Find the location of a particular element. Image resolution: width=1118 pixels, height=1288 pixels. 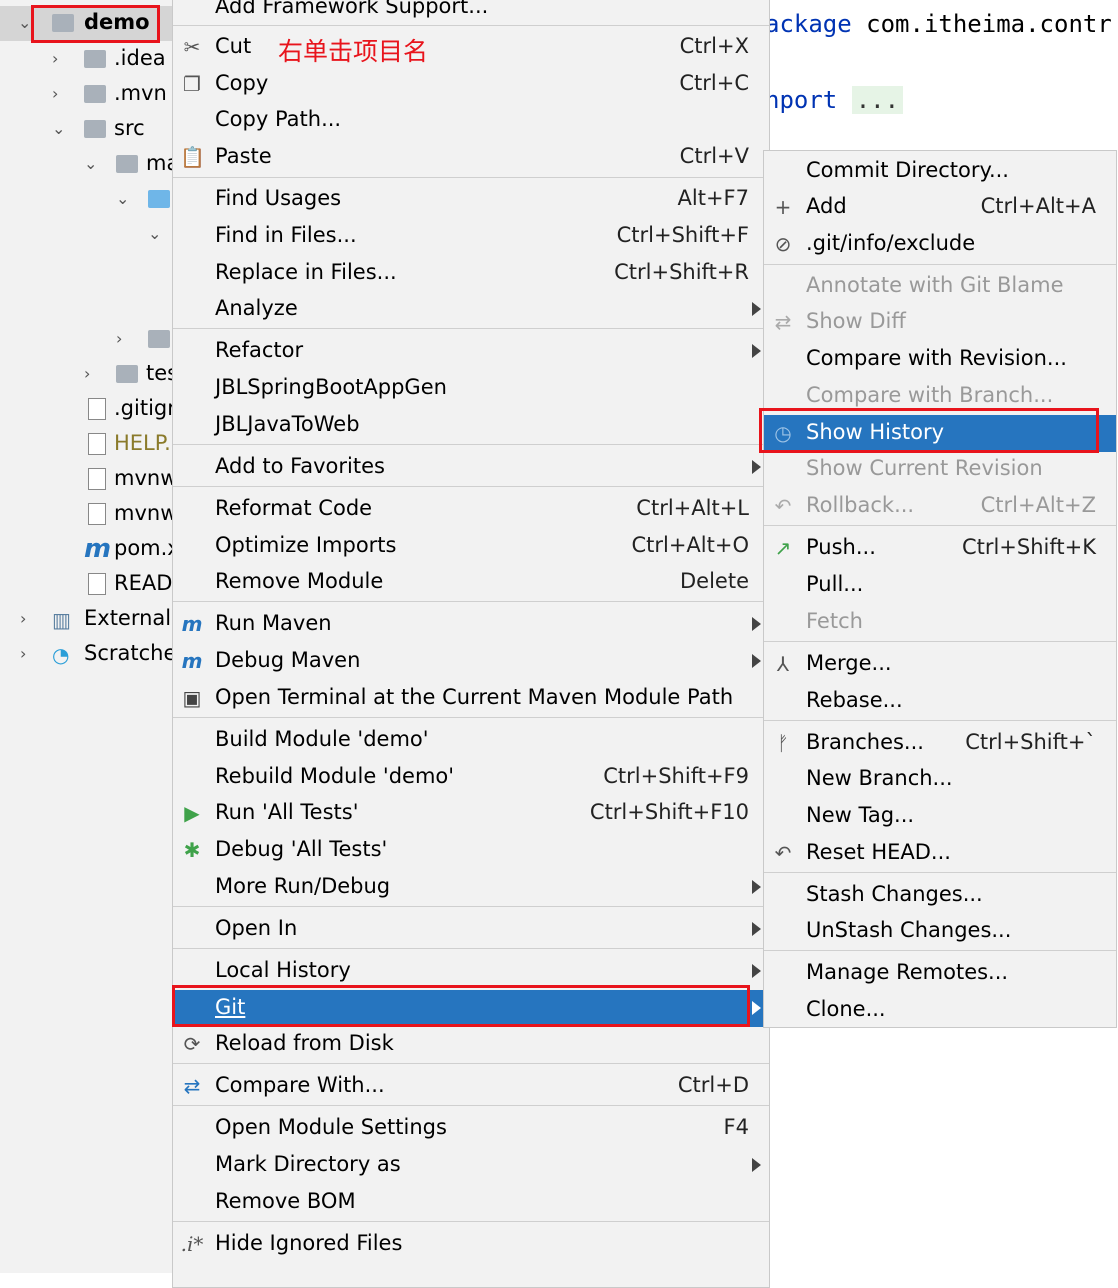

git-item-push: ↗ Push... Ctrl+Shift+K is located at coordinates (940, 548).